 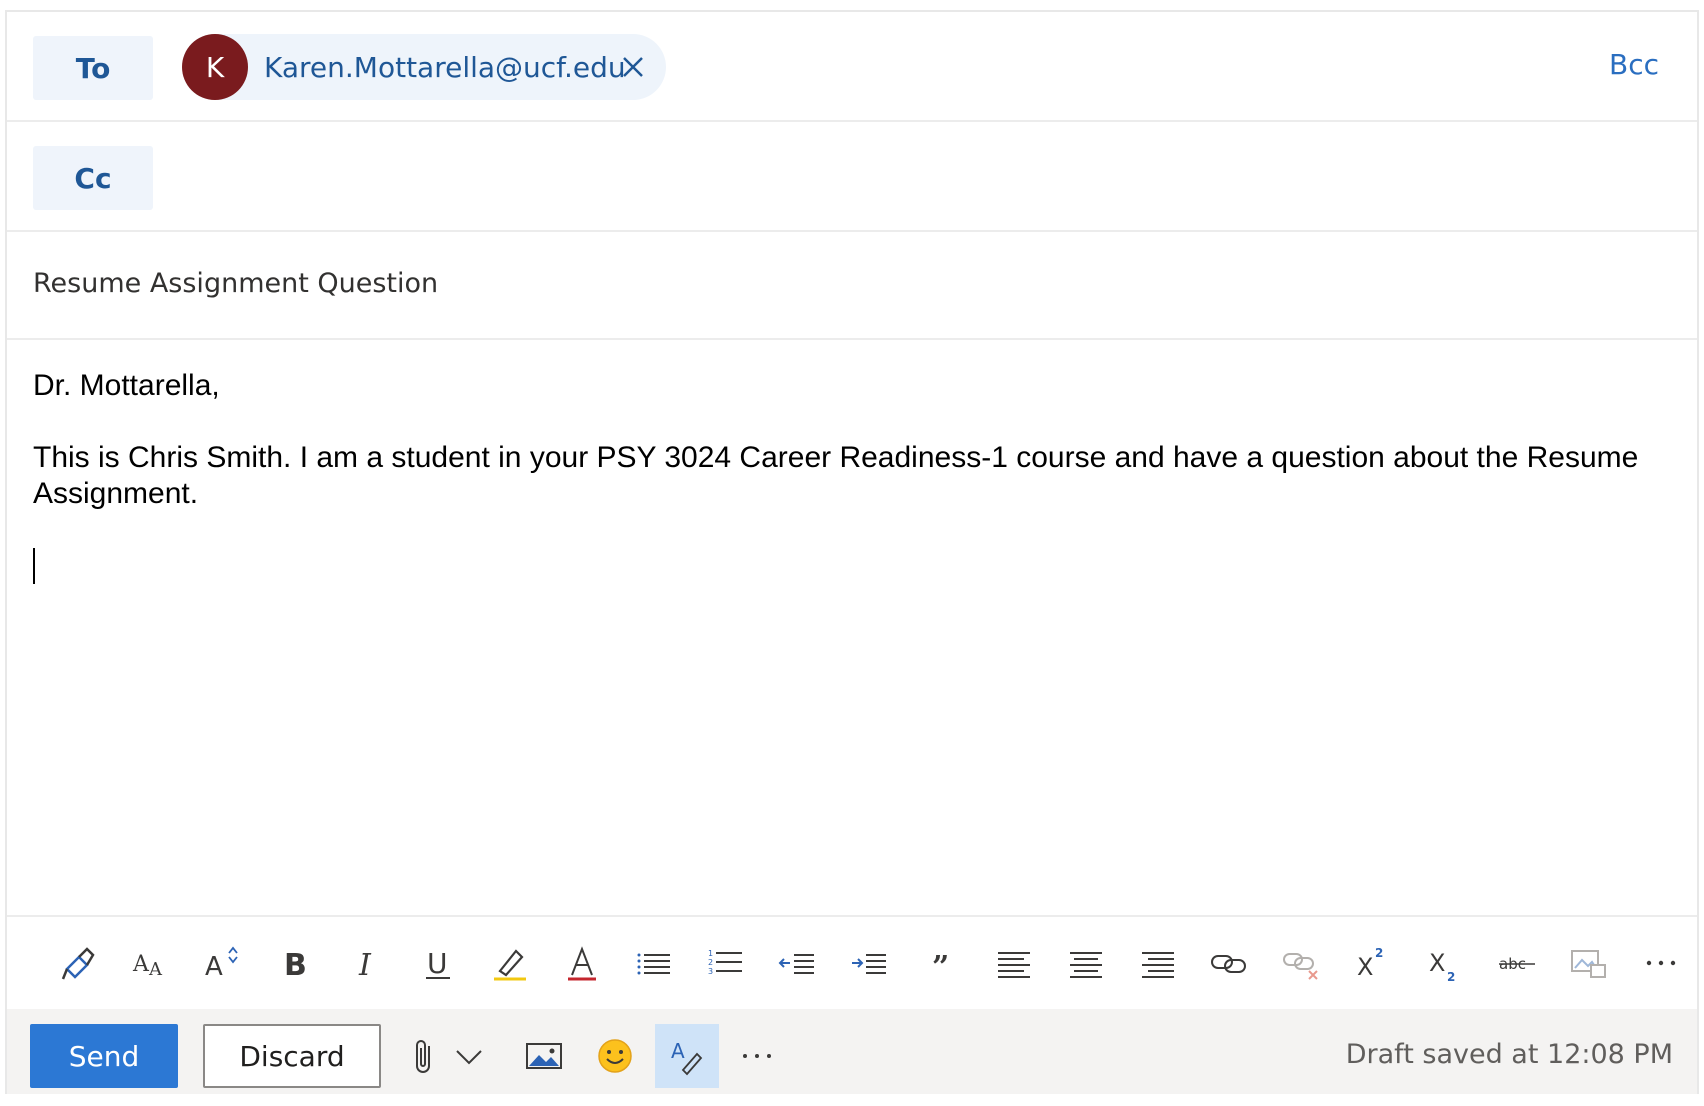 What do you see at coordinates (34, 566) in the screenshot?
I see `text-caret` at bounding box center [34, 566].